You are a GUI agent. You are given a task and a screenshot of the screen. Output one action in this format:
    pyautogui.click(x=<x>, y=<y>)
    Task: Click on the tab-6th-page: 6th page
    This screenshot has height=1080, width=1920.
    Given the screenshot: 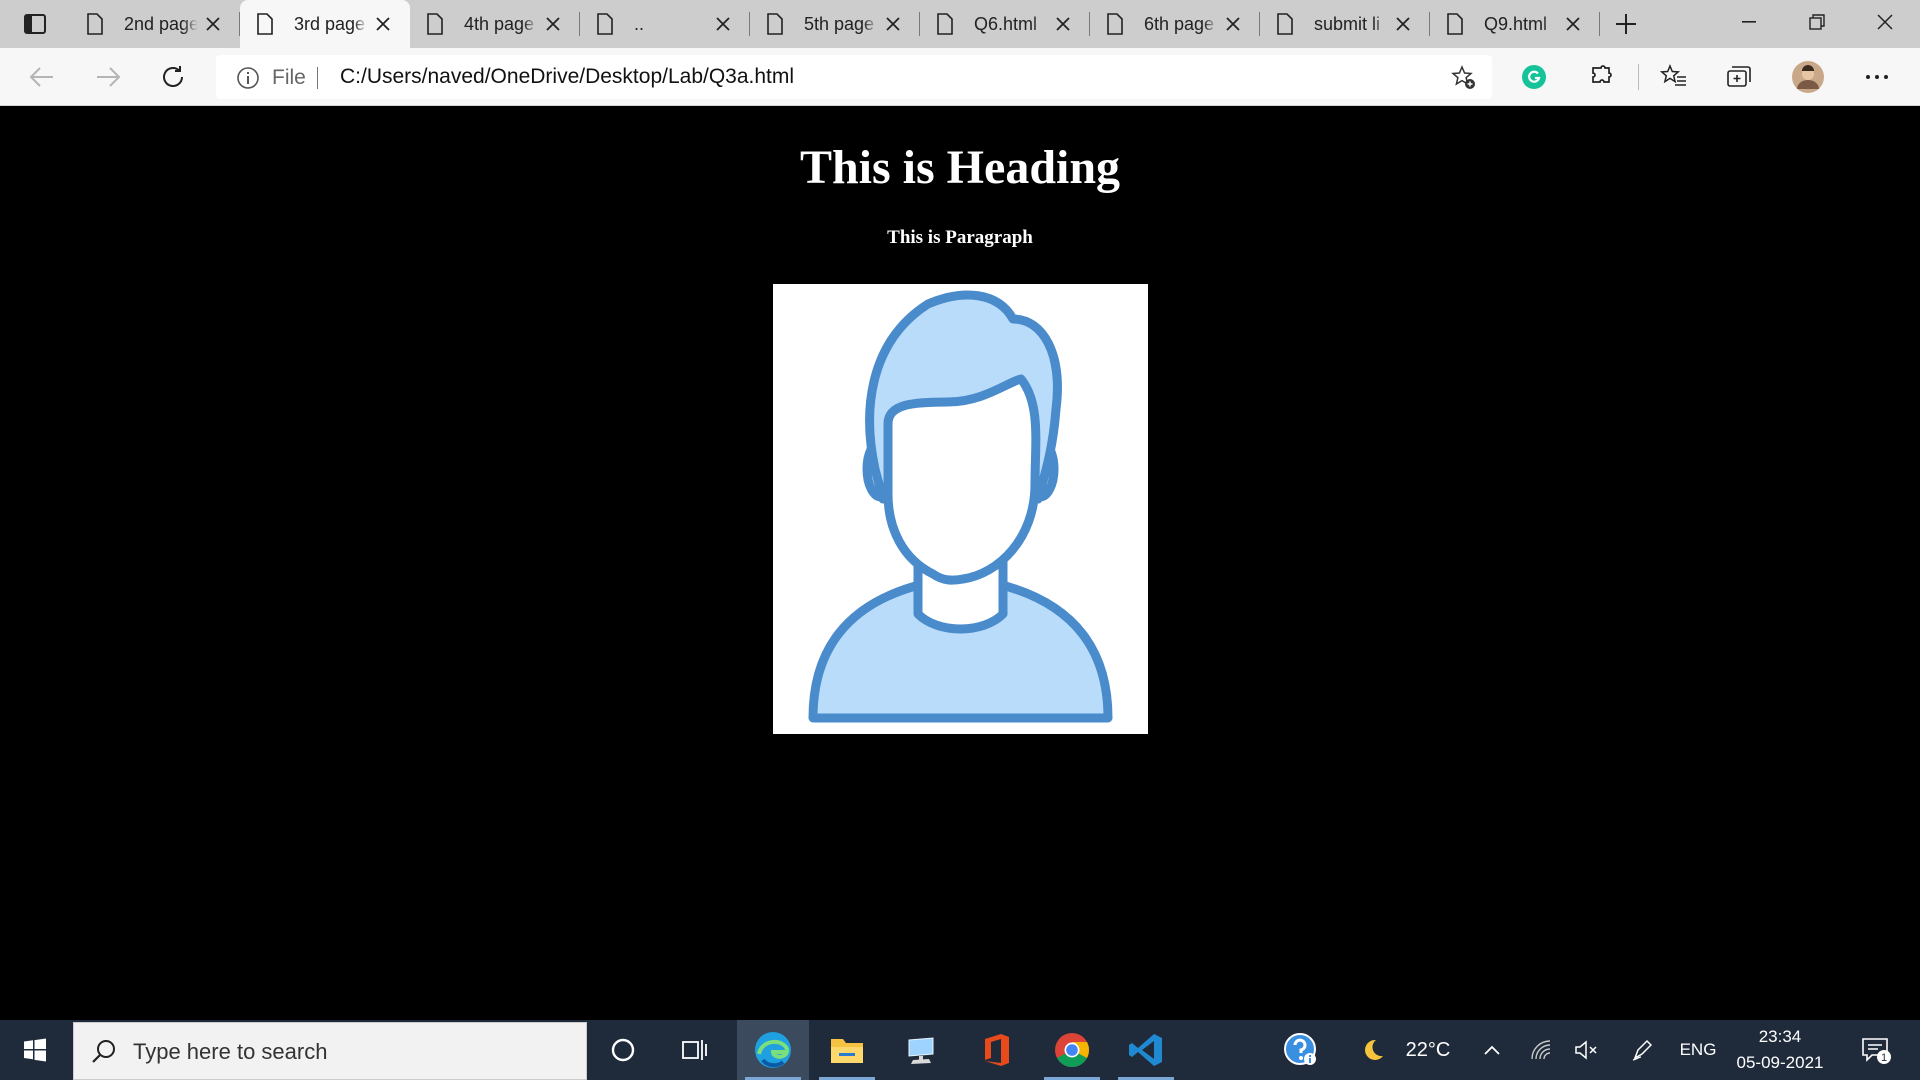 What is the action you would take?
    pyautogui.click(x=1175, y=24)
    